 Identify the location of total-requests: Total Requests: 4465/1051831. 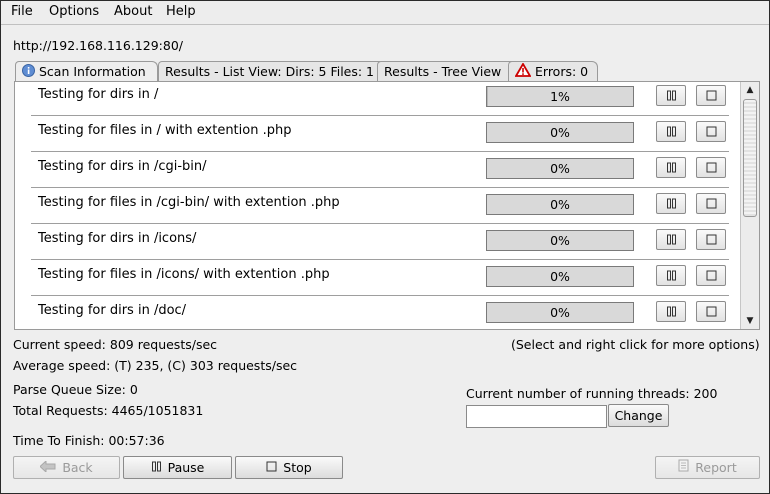
(108, 410).